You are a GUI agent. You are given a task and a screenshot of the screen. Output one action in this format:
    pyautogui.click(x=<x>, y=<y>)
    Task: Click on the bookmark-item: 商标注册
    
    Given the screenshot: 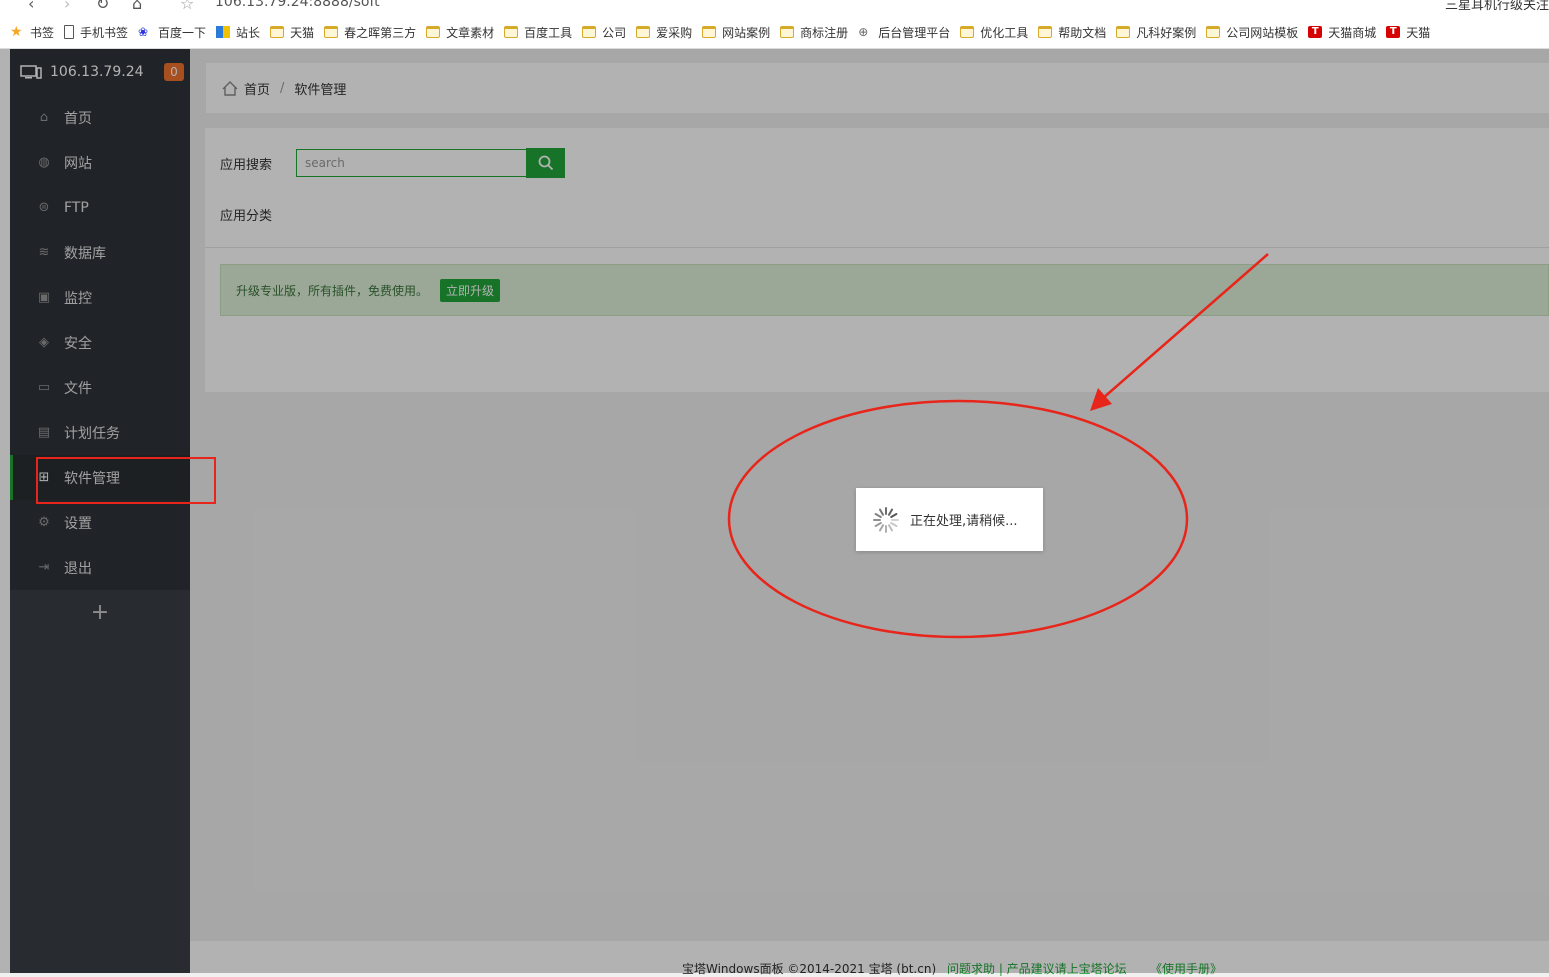 What is the action you would take?
    pyautogui.click(x=814, y=32)
    